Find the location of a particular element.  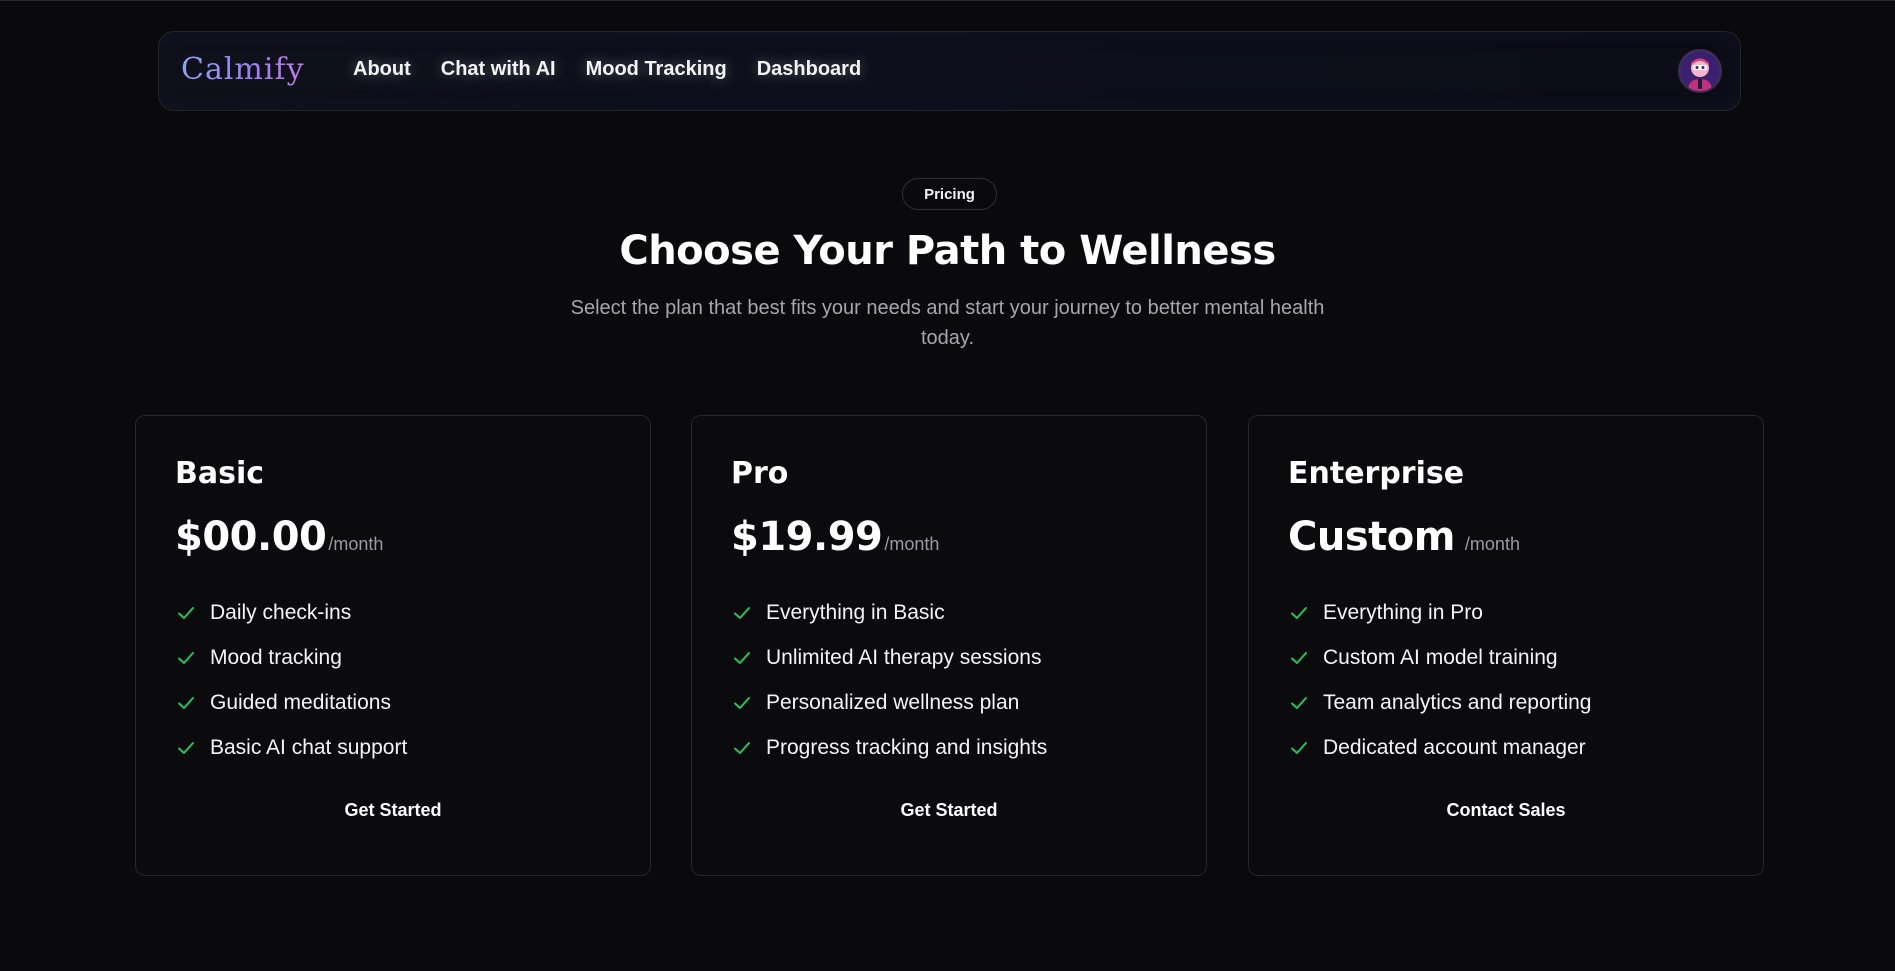

contact-sales-button: Contact Sales is located at coordinates (1506, 810).